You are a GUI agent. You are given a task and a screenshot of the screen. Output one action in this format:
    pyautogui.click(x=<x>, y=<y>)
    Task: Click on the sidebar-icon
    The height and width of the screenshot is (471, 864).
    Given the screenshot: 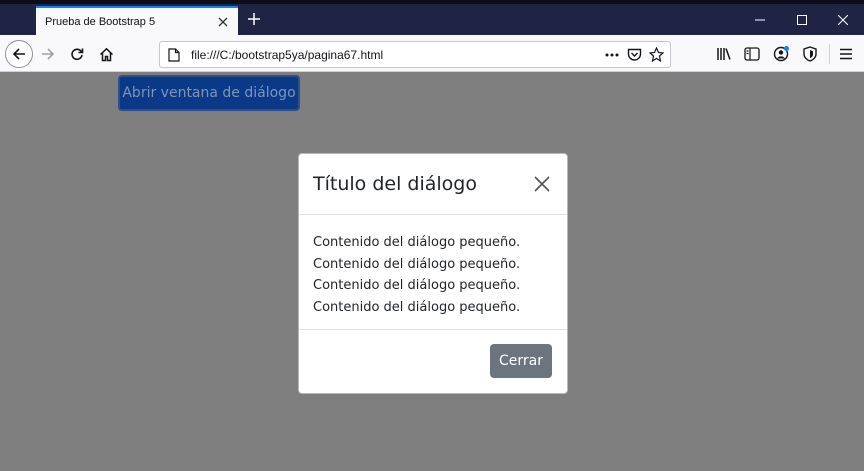 What is the action you would take?
    pyautogui.click(x=752, y=54)
    